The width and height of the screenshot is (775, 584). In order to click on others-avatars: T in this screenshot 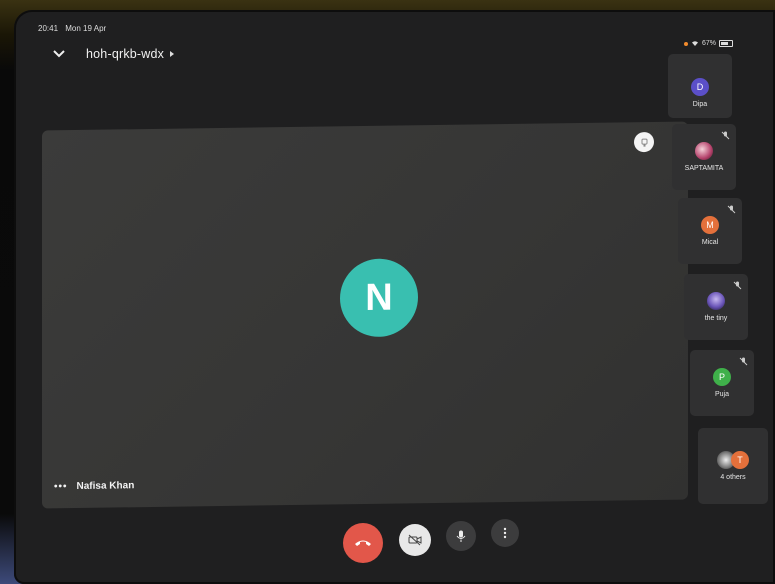, I will do `click(733, 460)`.